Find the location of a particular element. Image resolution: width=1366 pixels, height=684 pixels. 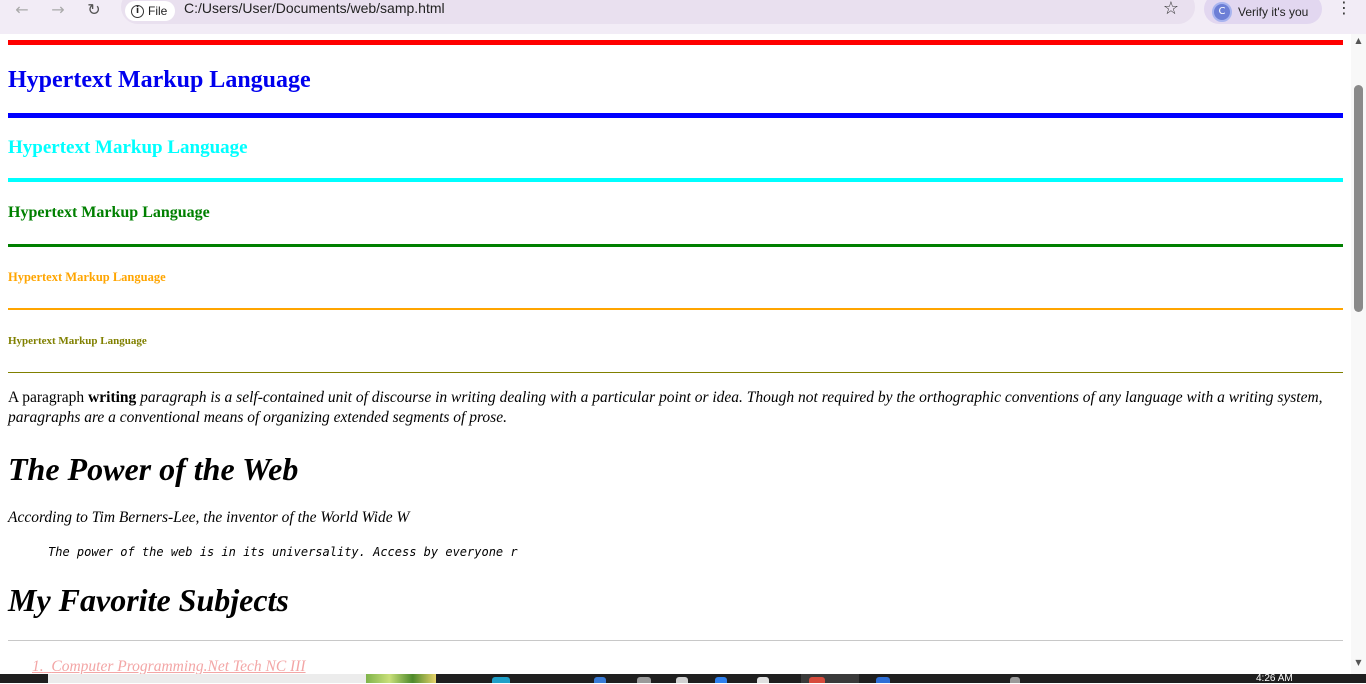

profile-verify-label: Verify it's you is located at coordinates (1273, 12).